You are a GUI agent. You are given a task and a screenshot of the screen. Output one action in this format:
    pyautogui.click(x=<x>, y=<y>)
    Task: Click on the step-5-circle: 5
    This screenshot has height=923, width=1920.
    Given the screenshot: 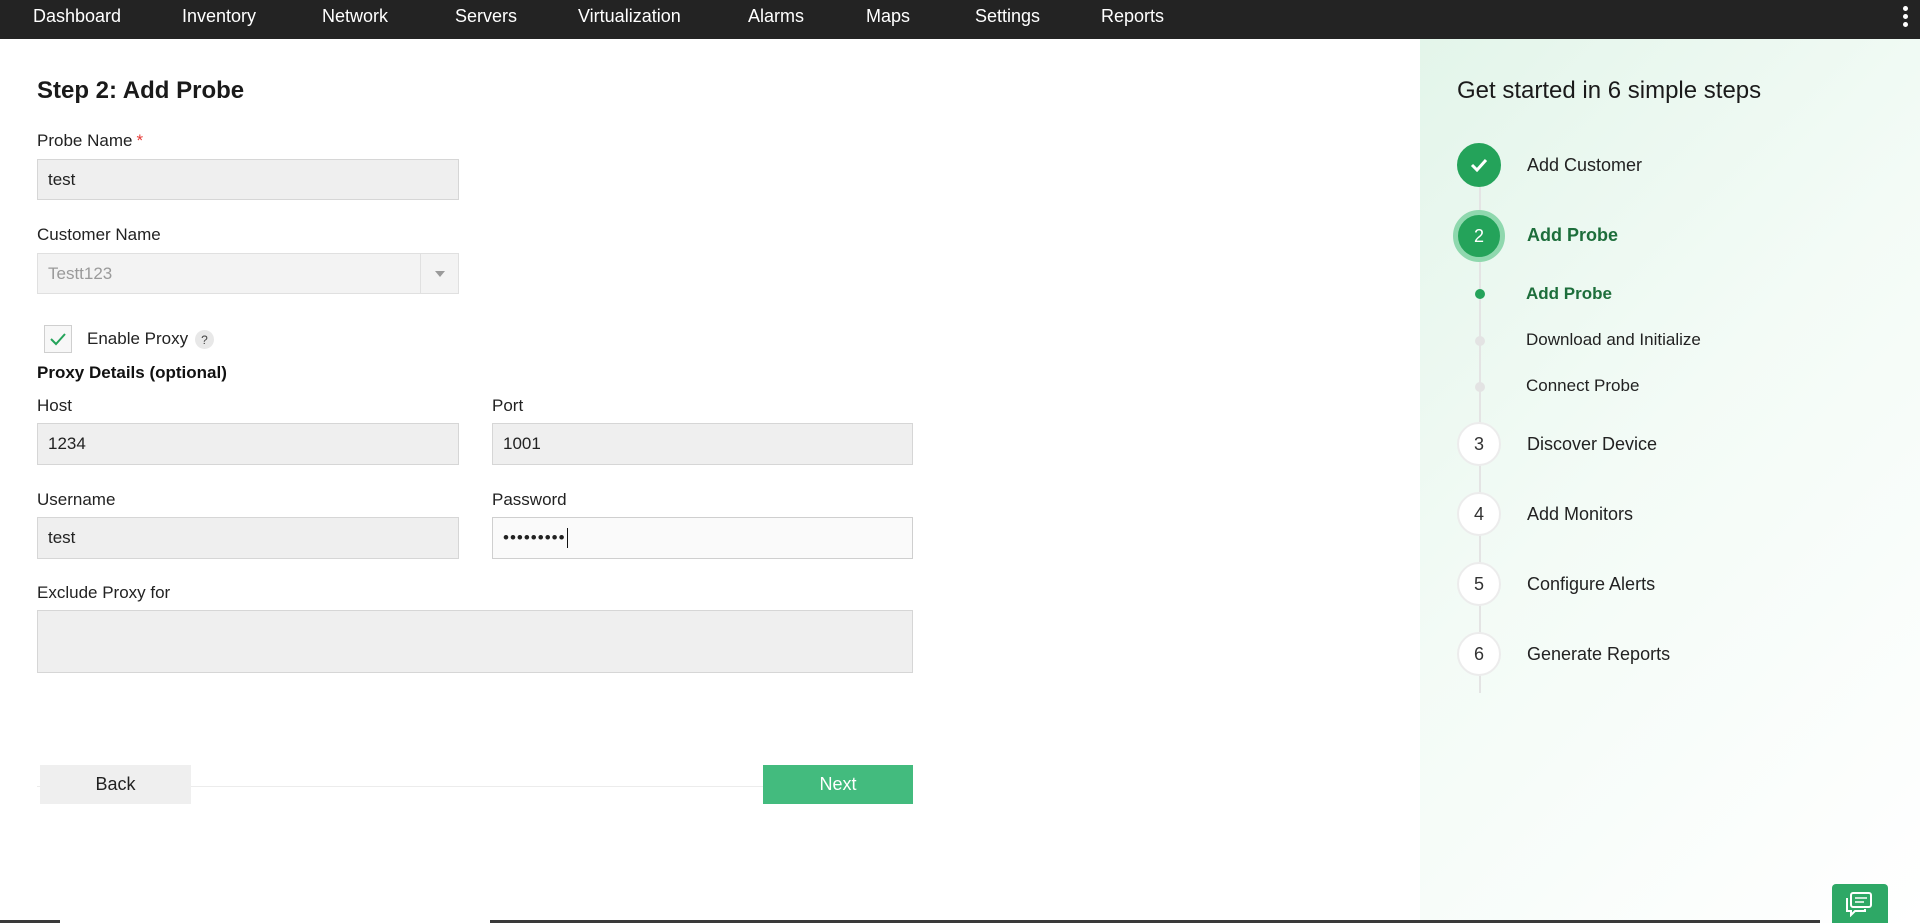 What is the action you would take?
    pyautogui.click(x=1479, y=584)
    